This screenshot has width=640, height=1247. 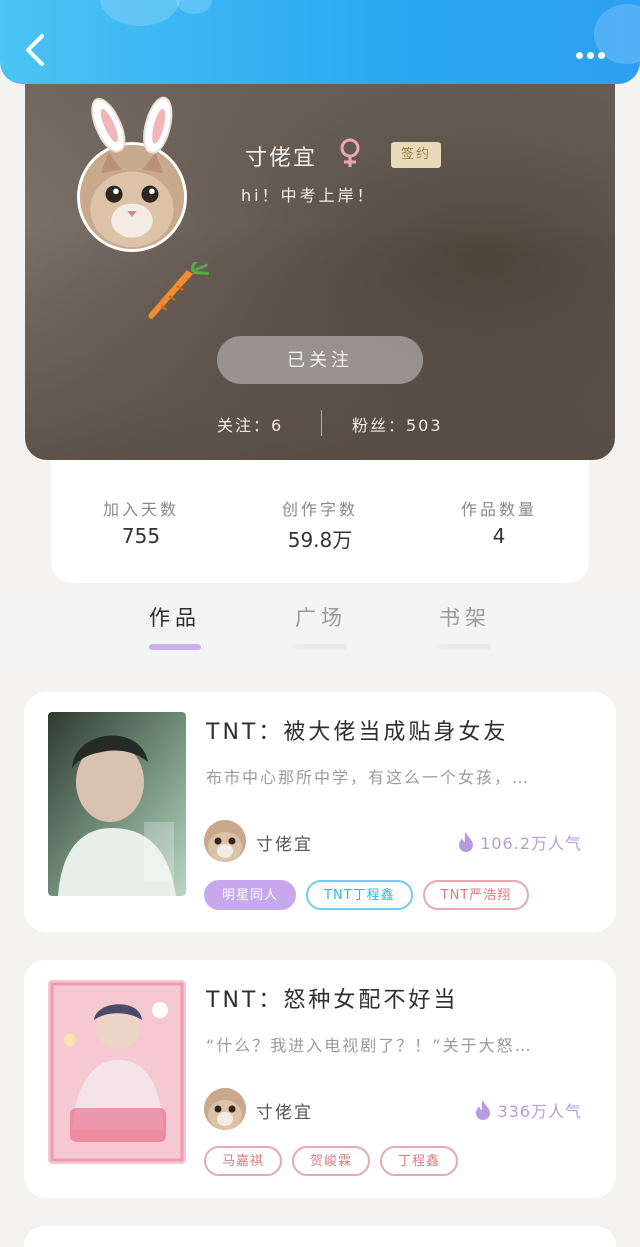 I want to click on profile-name: 寸佬宜, so click(x=281, y=158).